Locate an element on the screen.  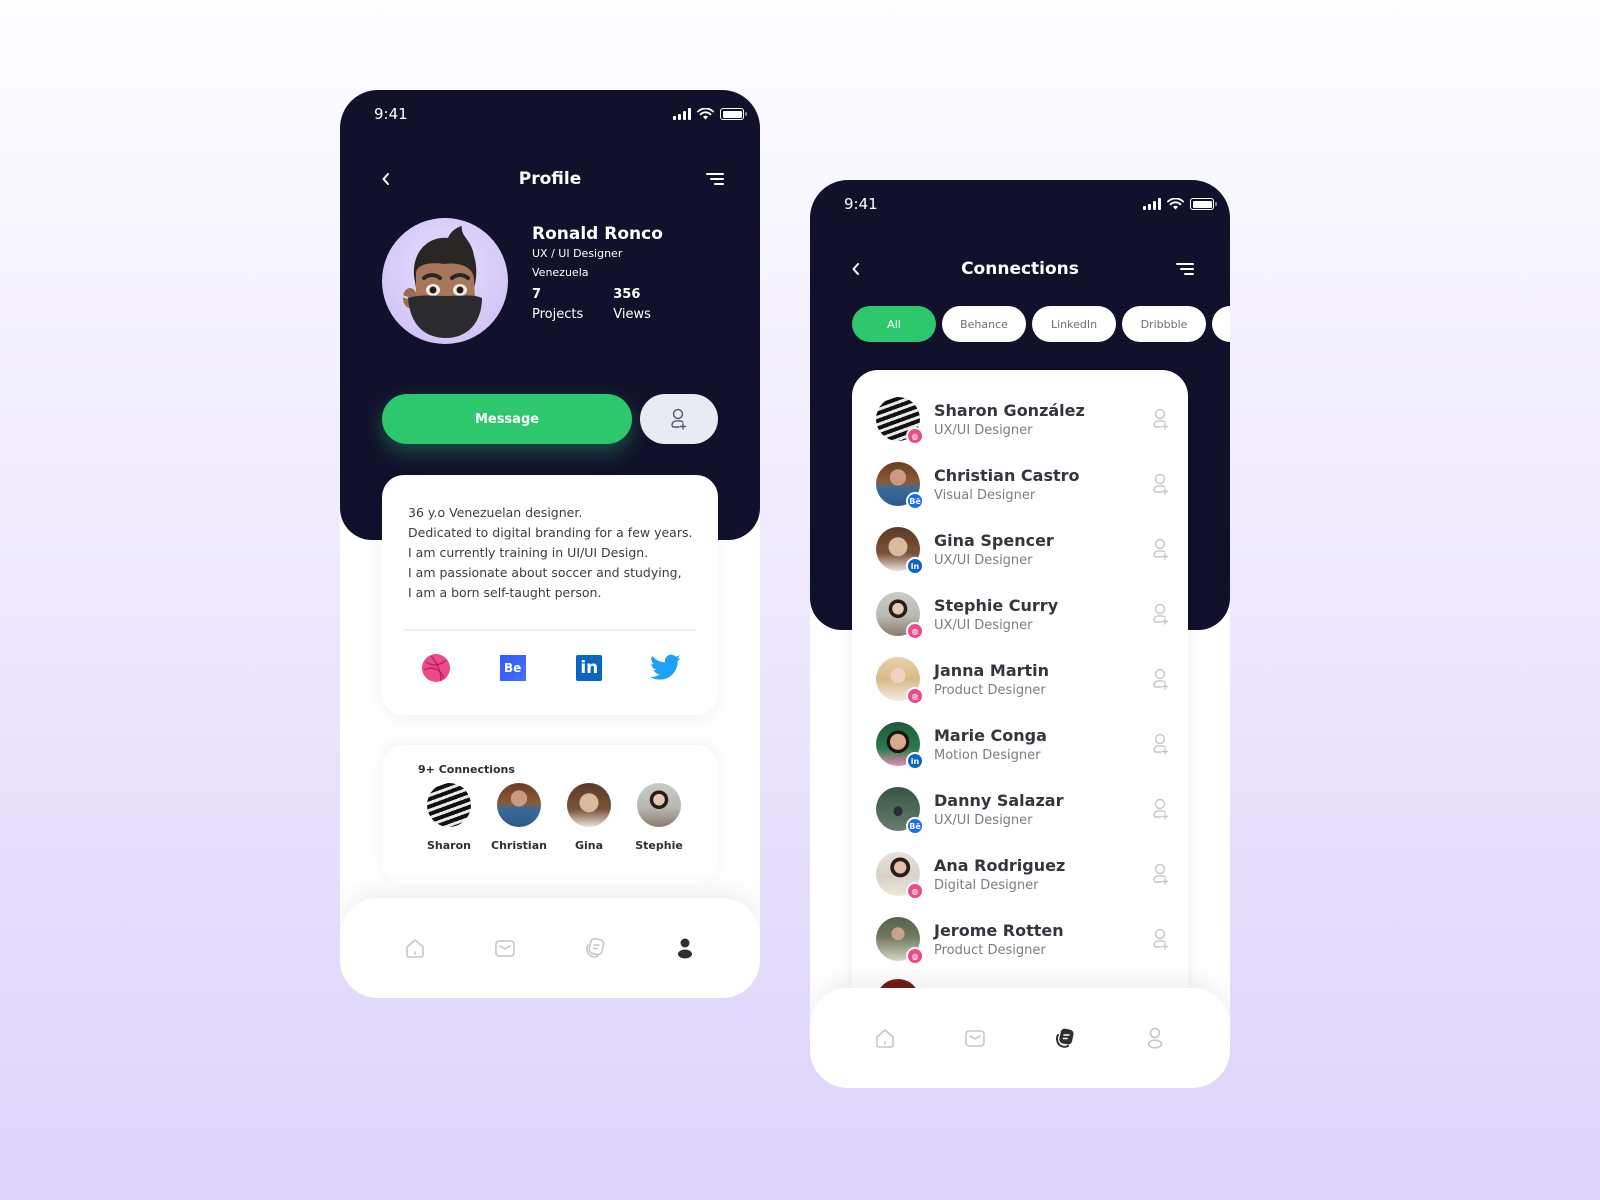
connection-name: Jerome Rotten is located at coordinates (999, 930).